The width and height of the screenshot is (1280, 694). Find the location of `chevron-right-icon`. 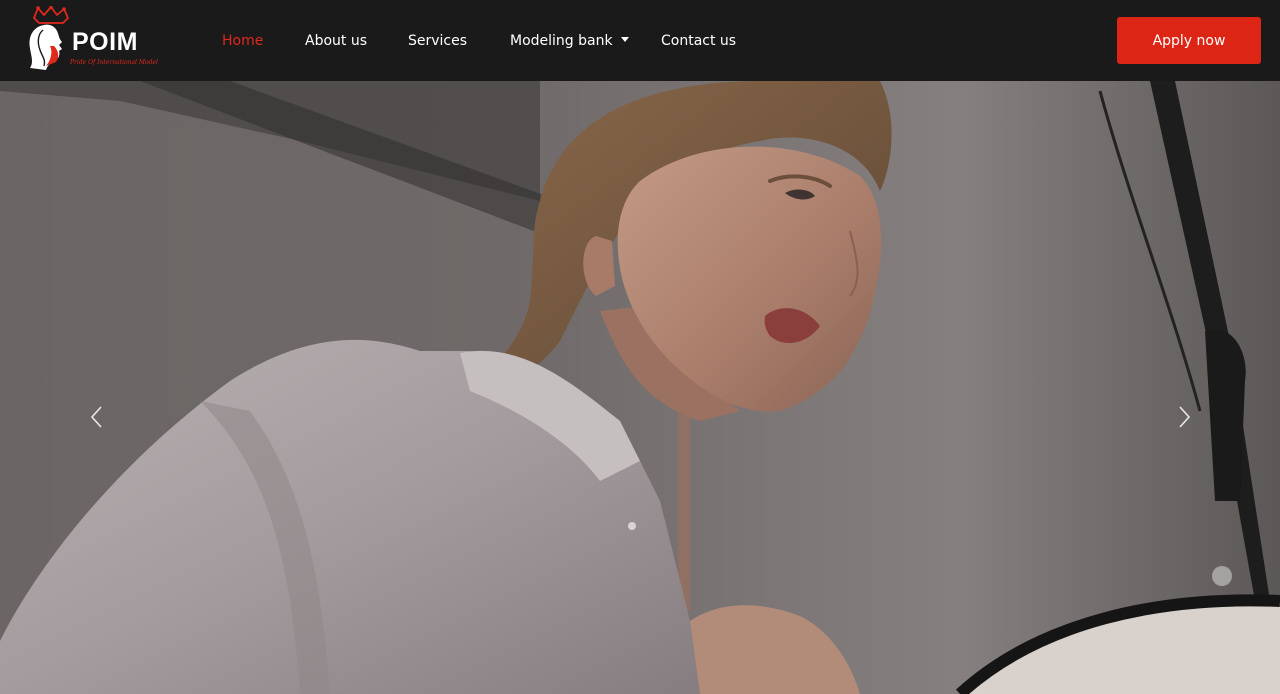

chevron-right-icon is located at coordinates (1185, 417).